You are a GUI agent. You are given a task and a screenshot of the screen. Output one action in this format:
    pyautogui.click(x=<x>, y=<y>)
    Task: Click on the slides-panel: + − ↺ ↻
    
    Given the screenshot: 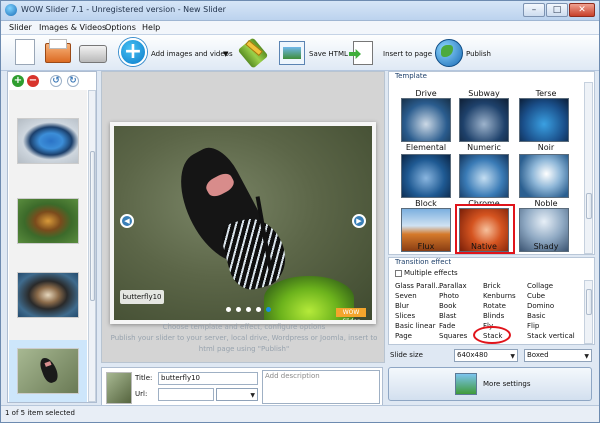 What is the action you would take?
    pyautogui.click(x=52, y=237)
    